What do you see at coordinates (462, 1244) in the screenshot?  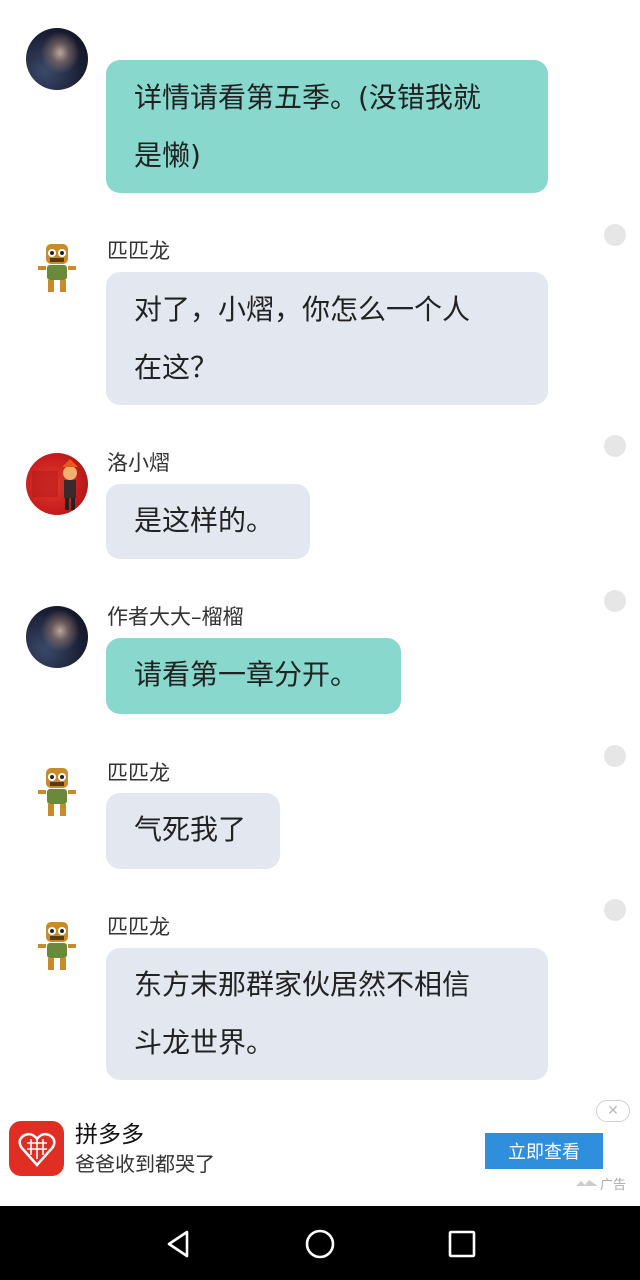 I see `recents-icon` at bounding box center [462, 1244].